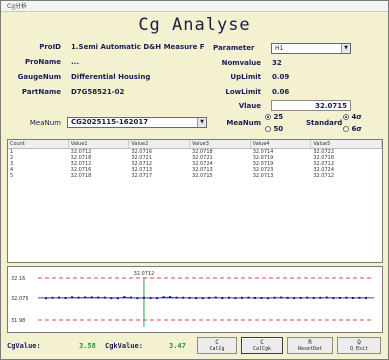 The image size is (389, 360). What do you see at coordinates (262, 349) in the screenshot?
I see `calcgk-button-label: CalCgk` at bounding box center [262, 349].